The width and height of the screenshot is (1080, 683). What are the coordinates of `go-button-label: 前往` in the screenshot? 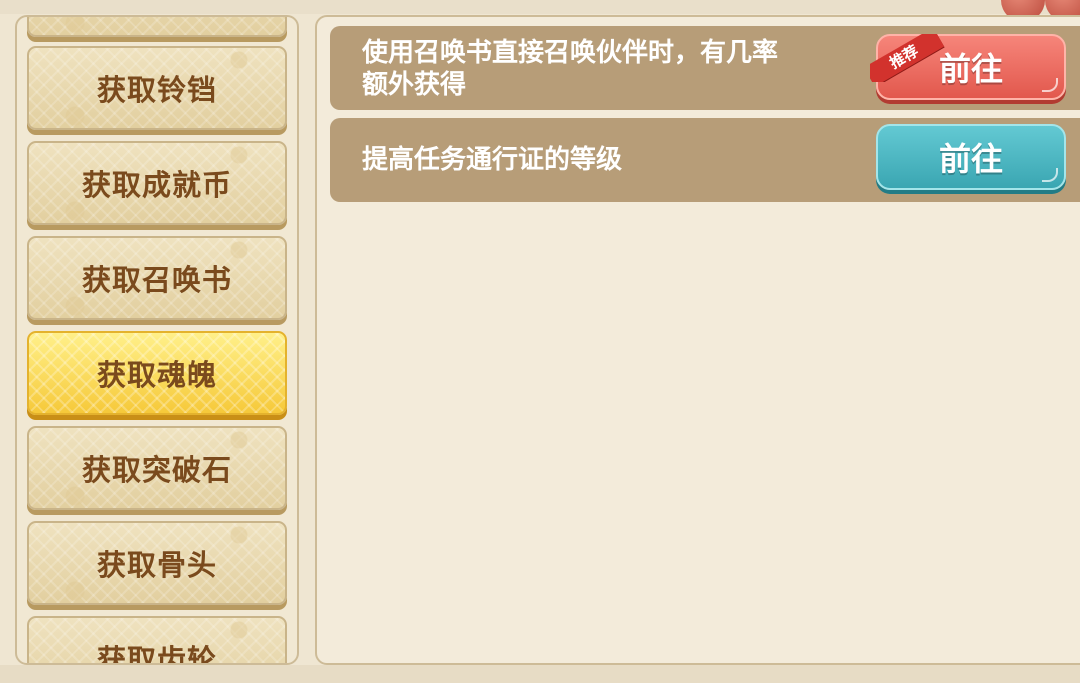 It's located at (970, 159).